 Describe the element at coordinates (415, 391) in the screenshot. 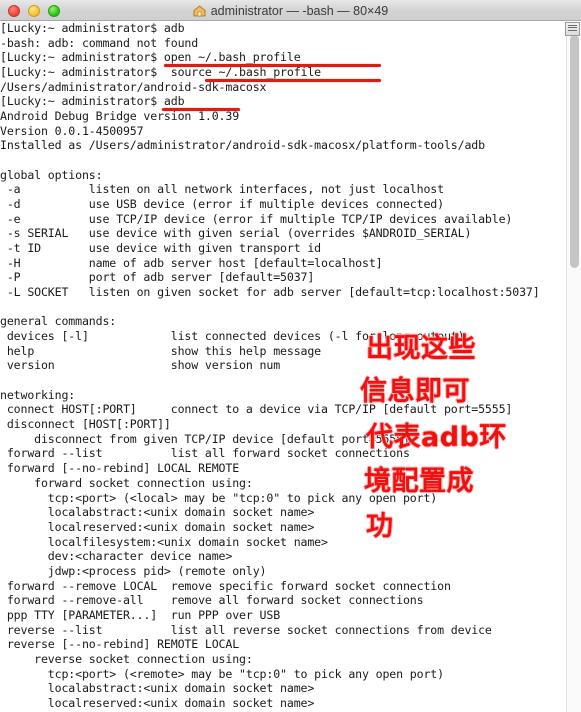

I see `annotation-note-2: 信息即可` at that location.